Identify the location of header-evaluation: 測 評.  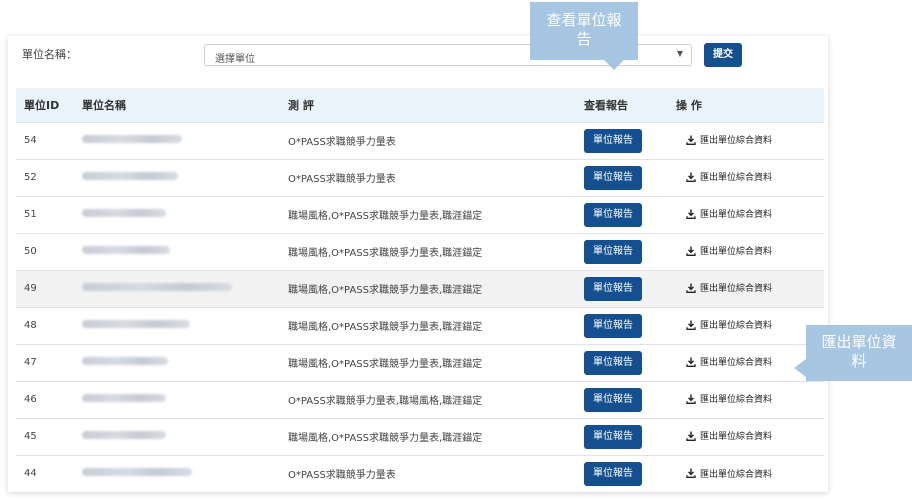
(301, 105).